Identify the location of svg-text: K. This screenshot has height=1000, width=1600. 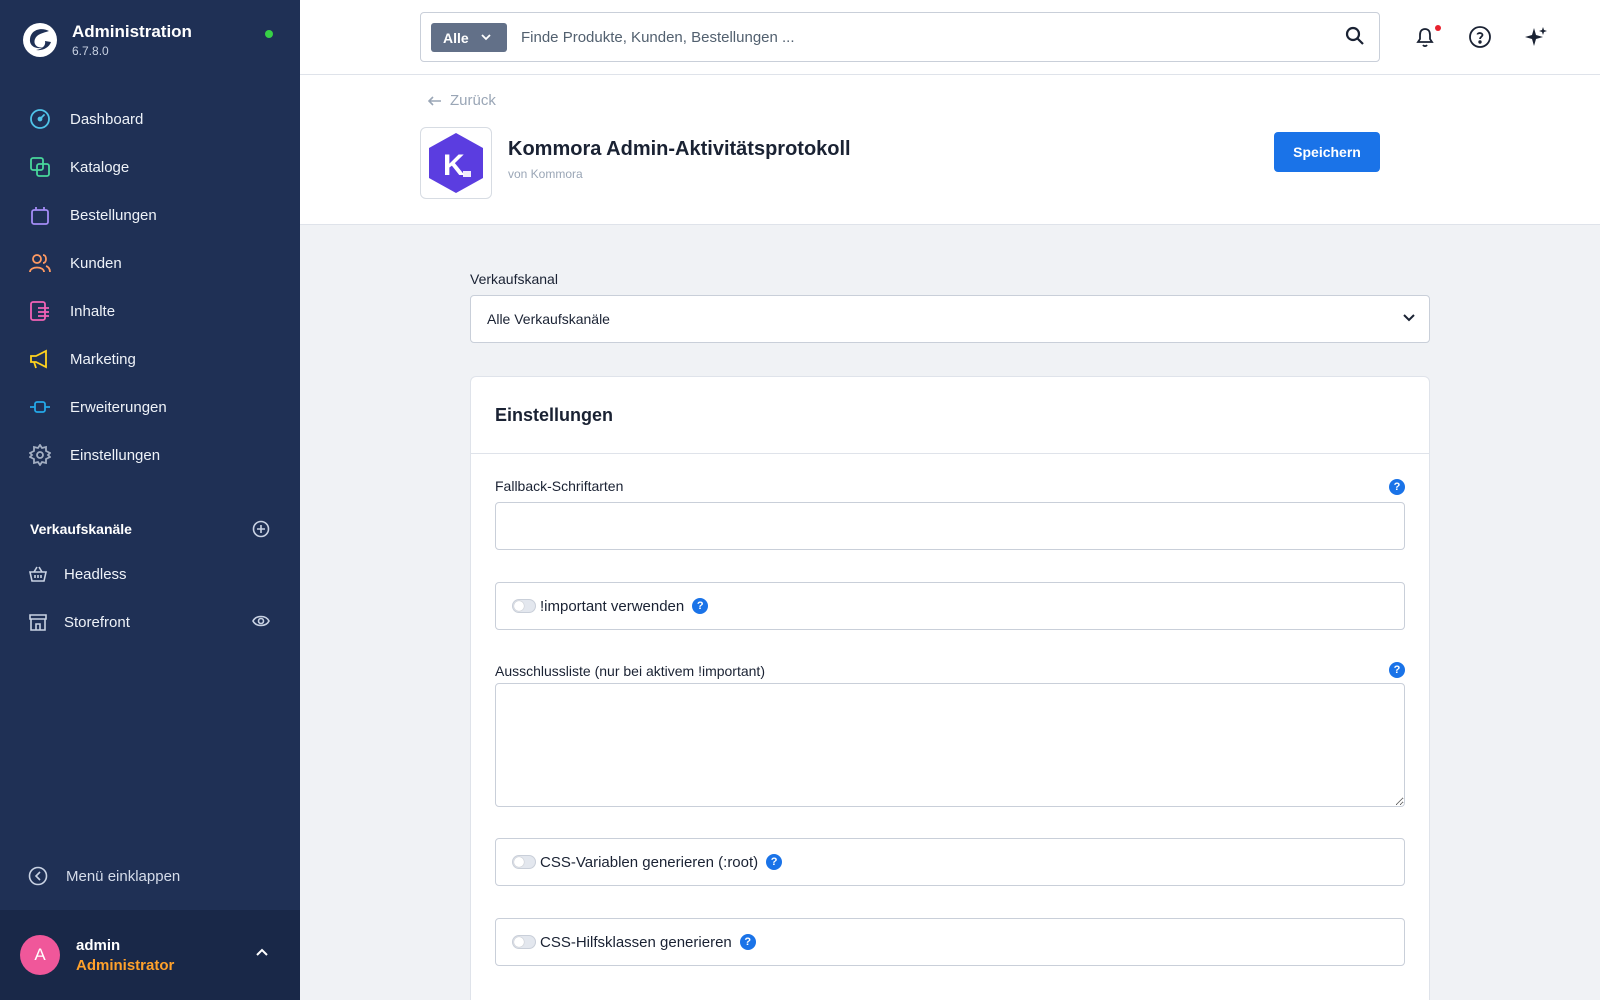
(454, 165).